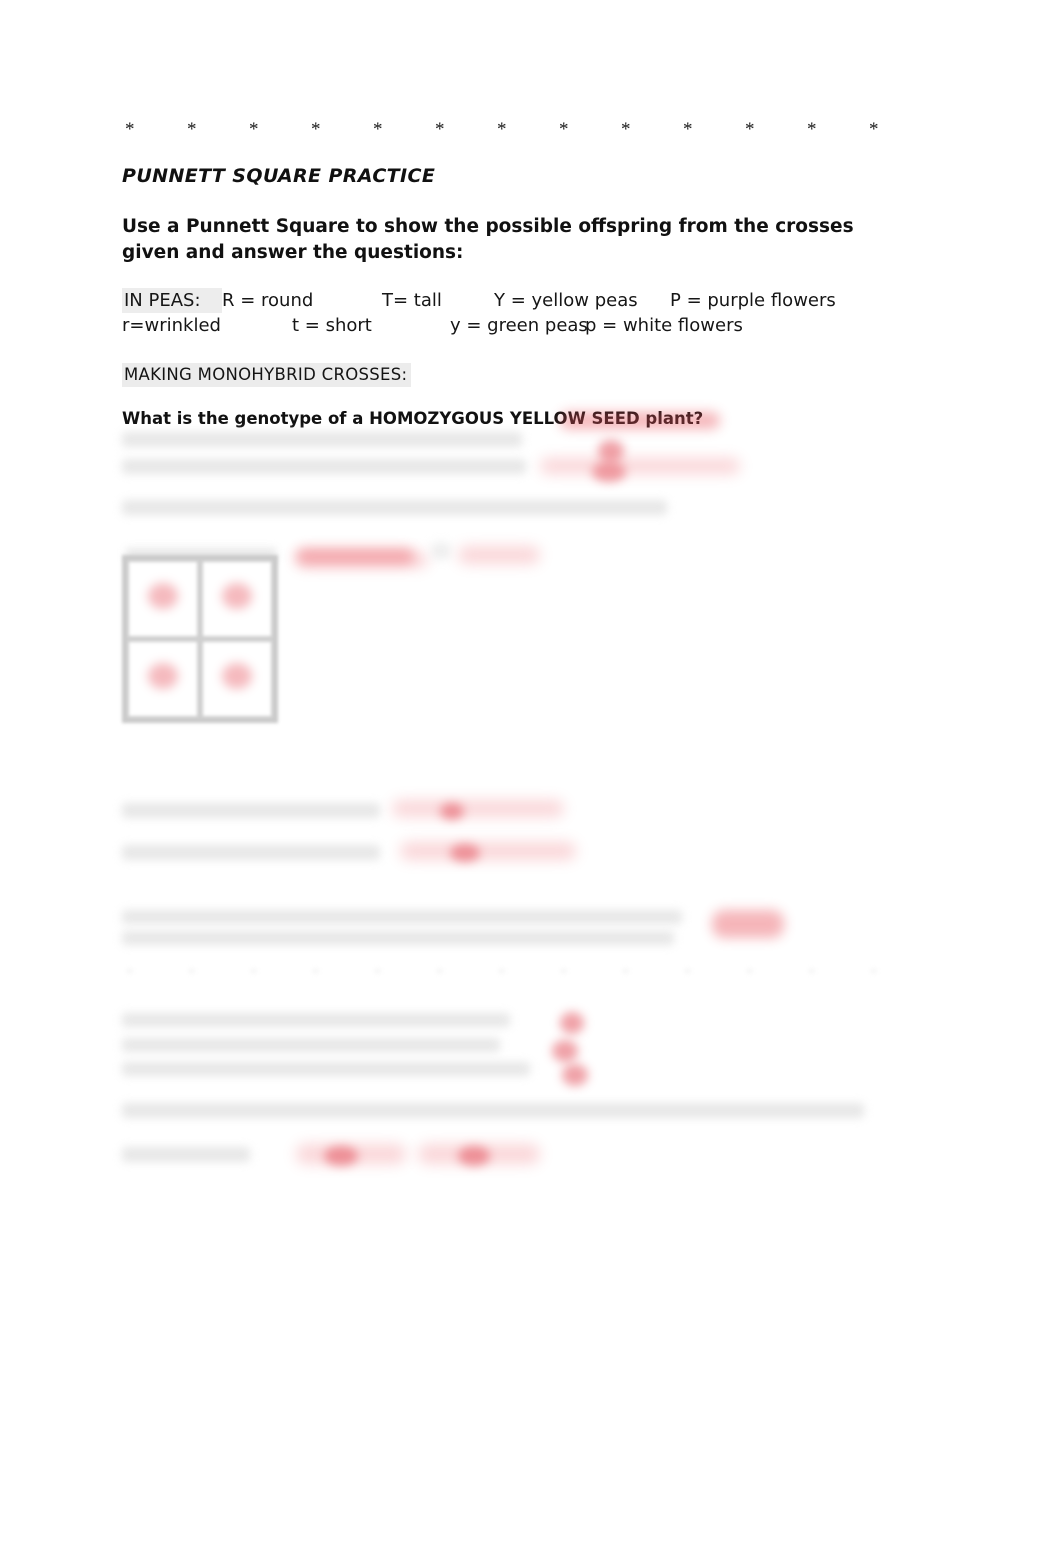  What do you see at coordinates (267, 375) in the screenshot?
I see `section-heading-monohybrid: MAKING MONOHYBRID CROSSES:` at bounding box center [267, 375].